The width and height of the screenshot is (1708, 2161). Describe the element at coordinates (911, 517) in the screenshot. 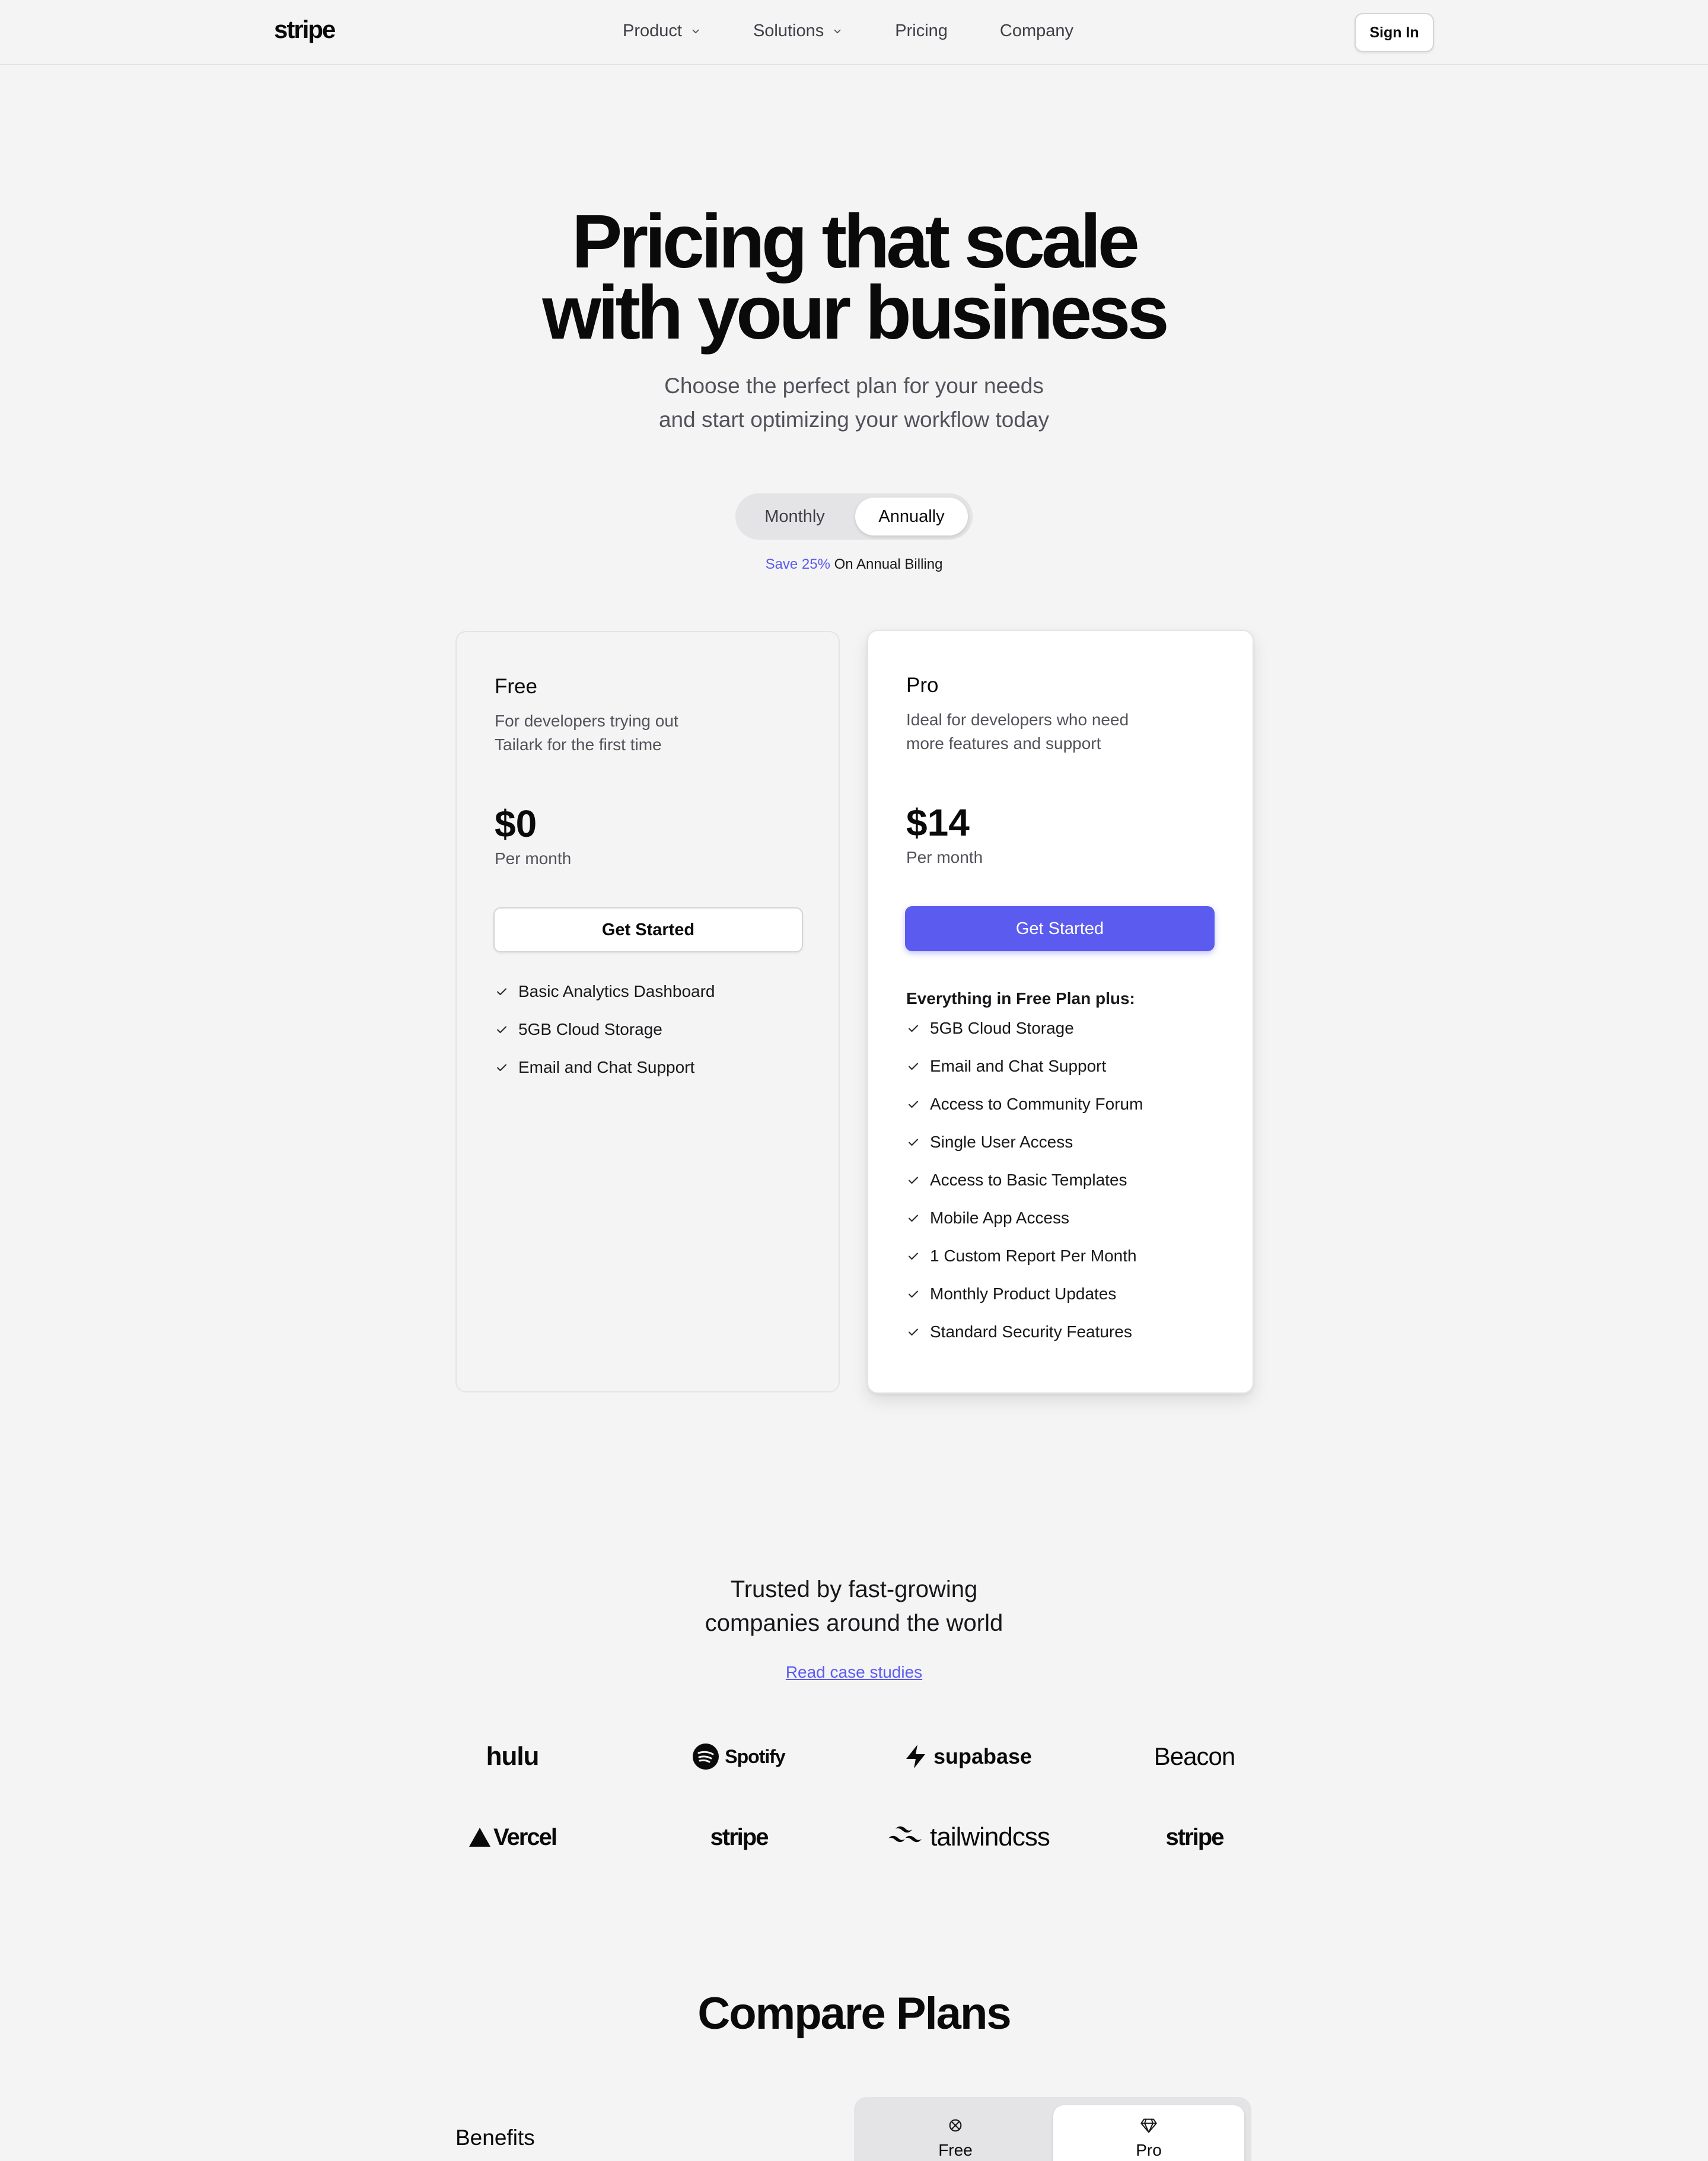

I see `billing-annually-option: Annually` at that location.